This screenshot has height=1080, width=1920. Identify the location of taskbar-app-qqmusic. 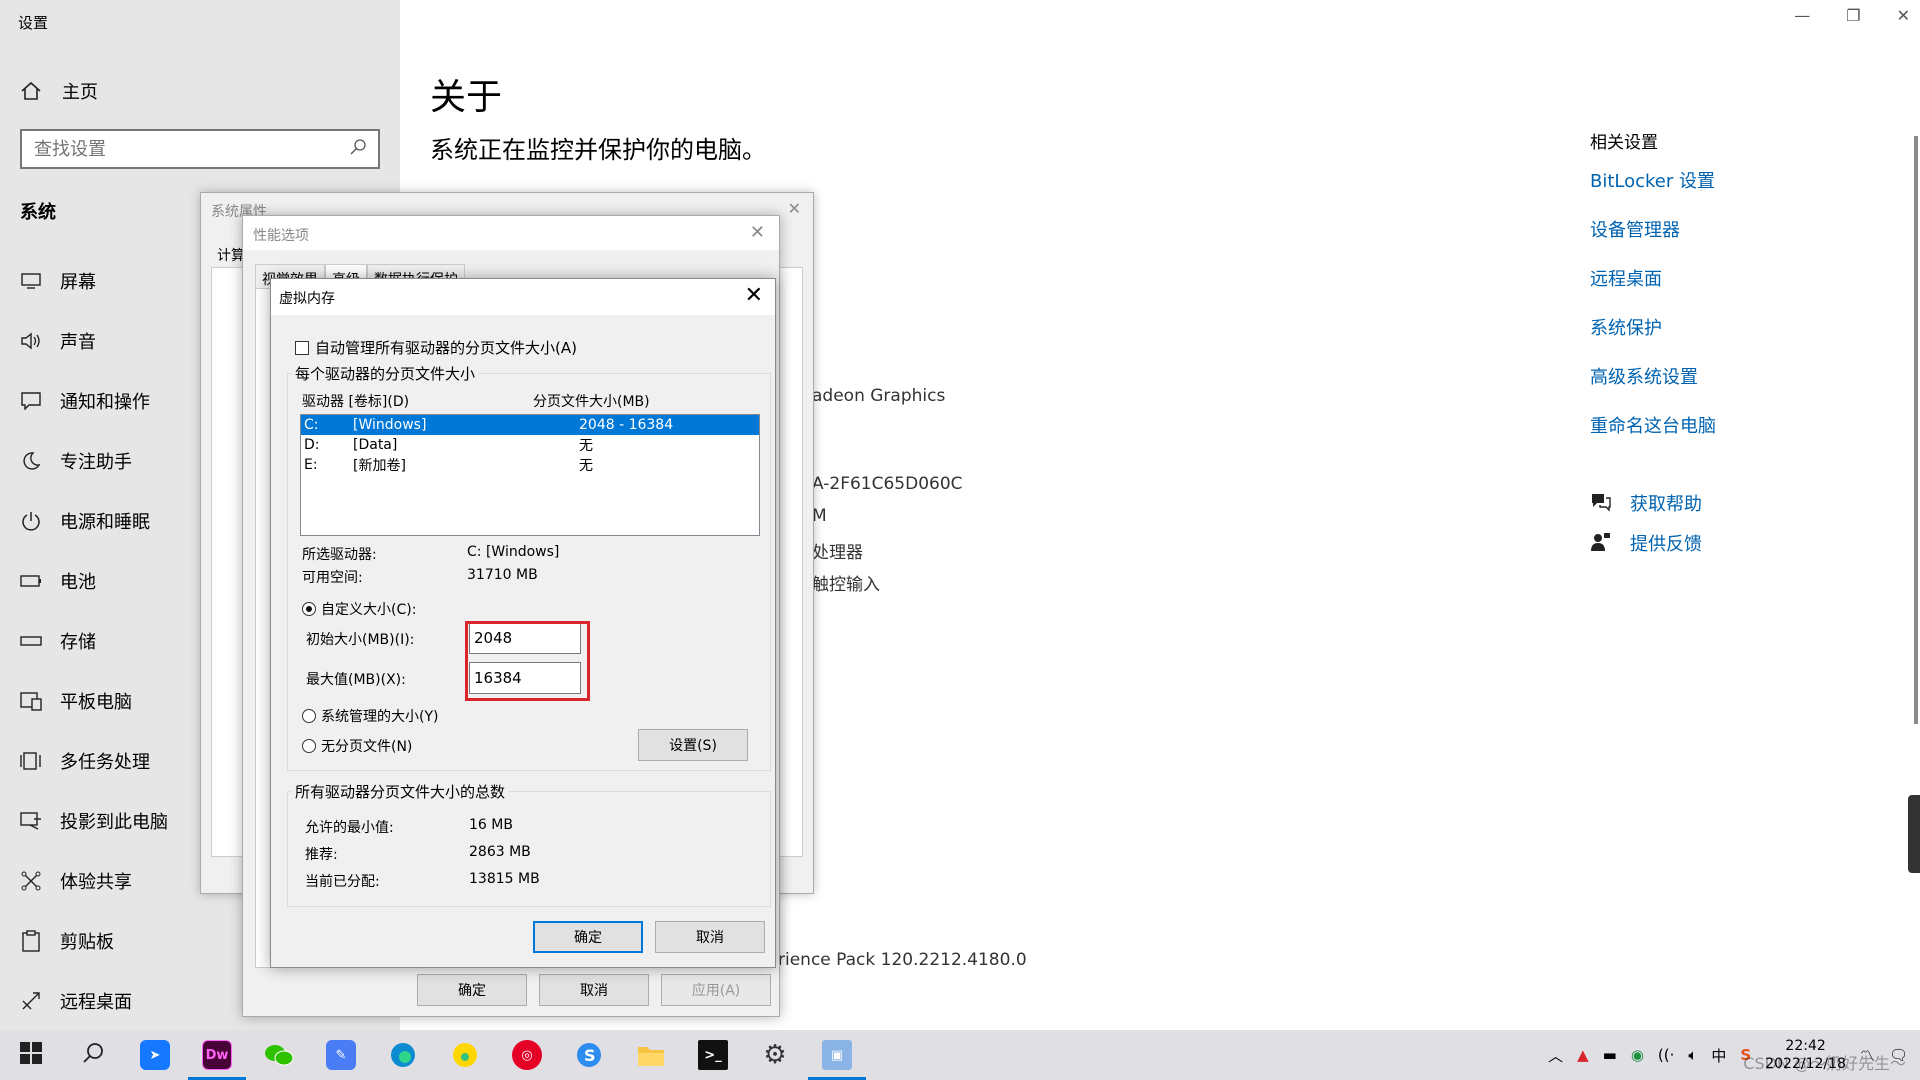
(465, 1055).